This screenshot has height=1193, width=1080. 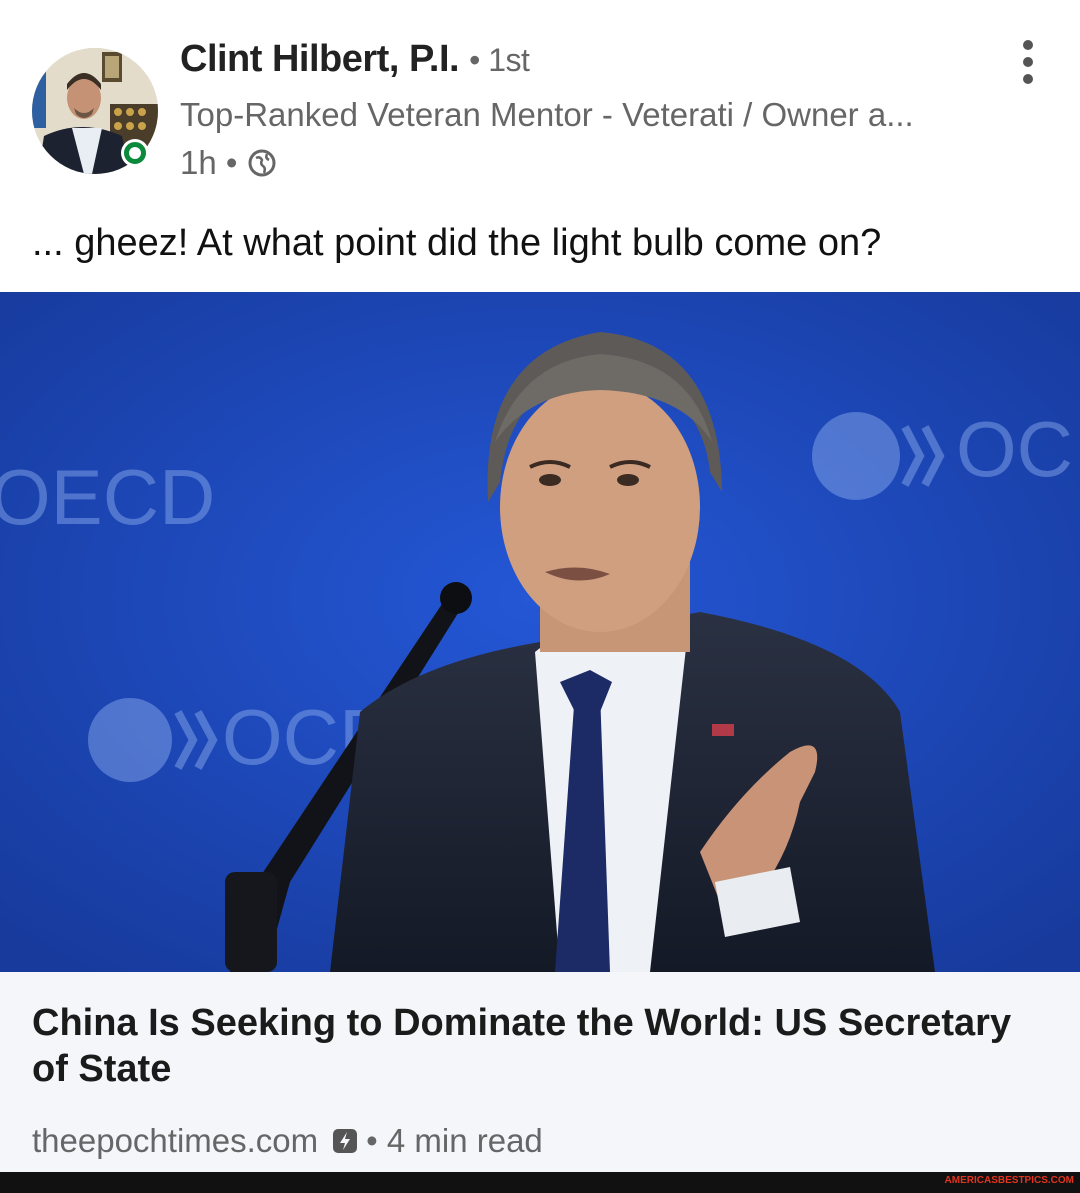 What do you see at coordinates (345, 1141) in the screenshot?
I see `lightning-icon` at bounding box center [345, 1141].